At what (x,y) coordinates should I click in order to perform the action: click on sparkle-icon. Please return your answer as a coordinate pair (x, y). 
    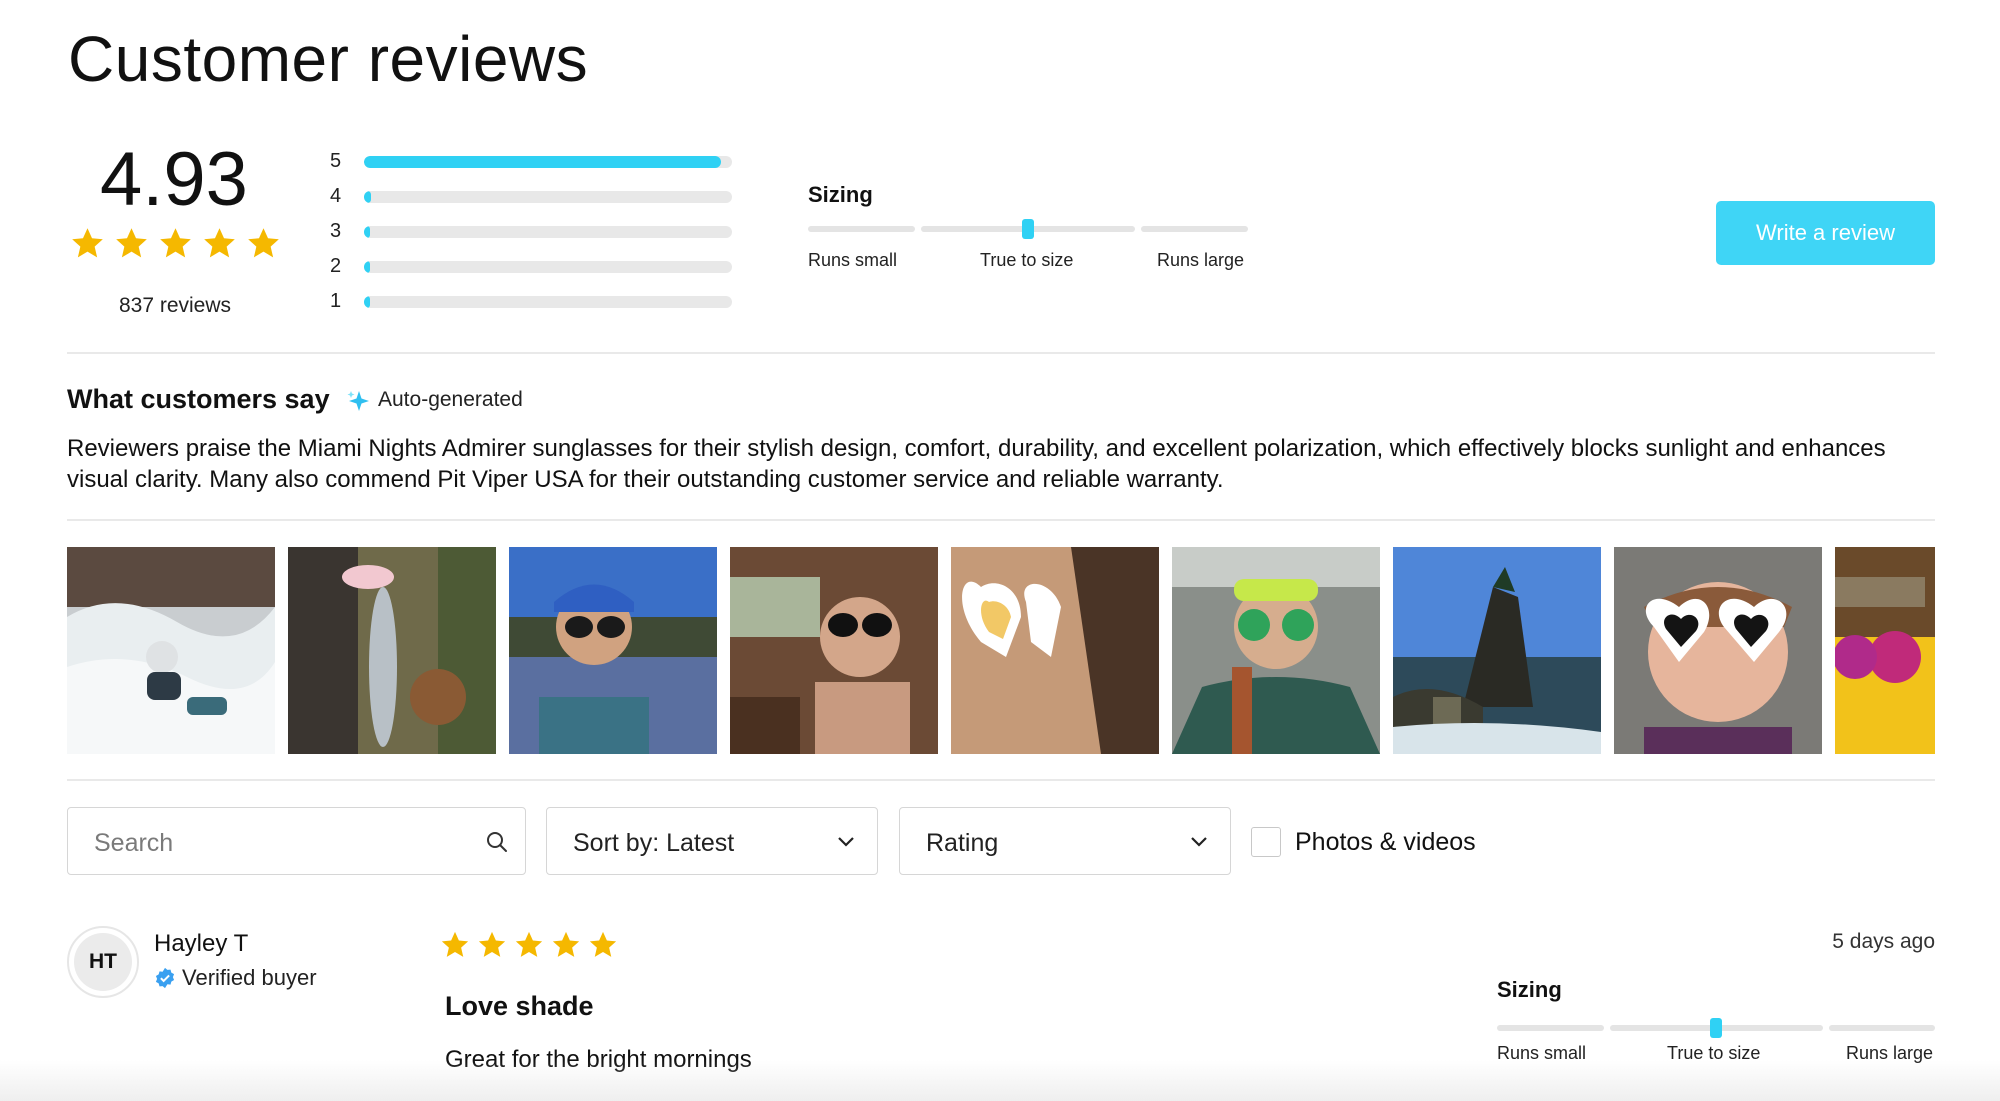
    Looking at the image, I should click on (358, 401).